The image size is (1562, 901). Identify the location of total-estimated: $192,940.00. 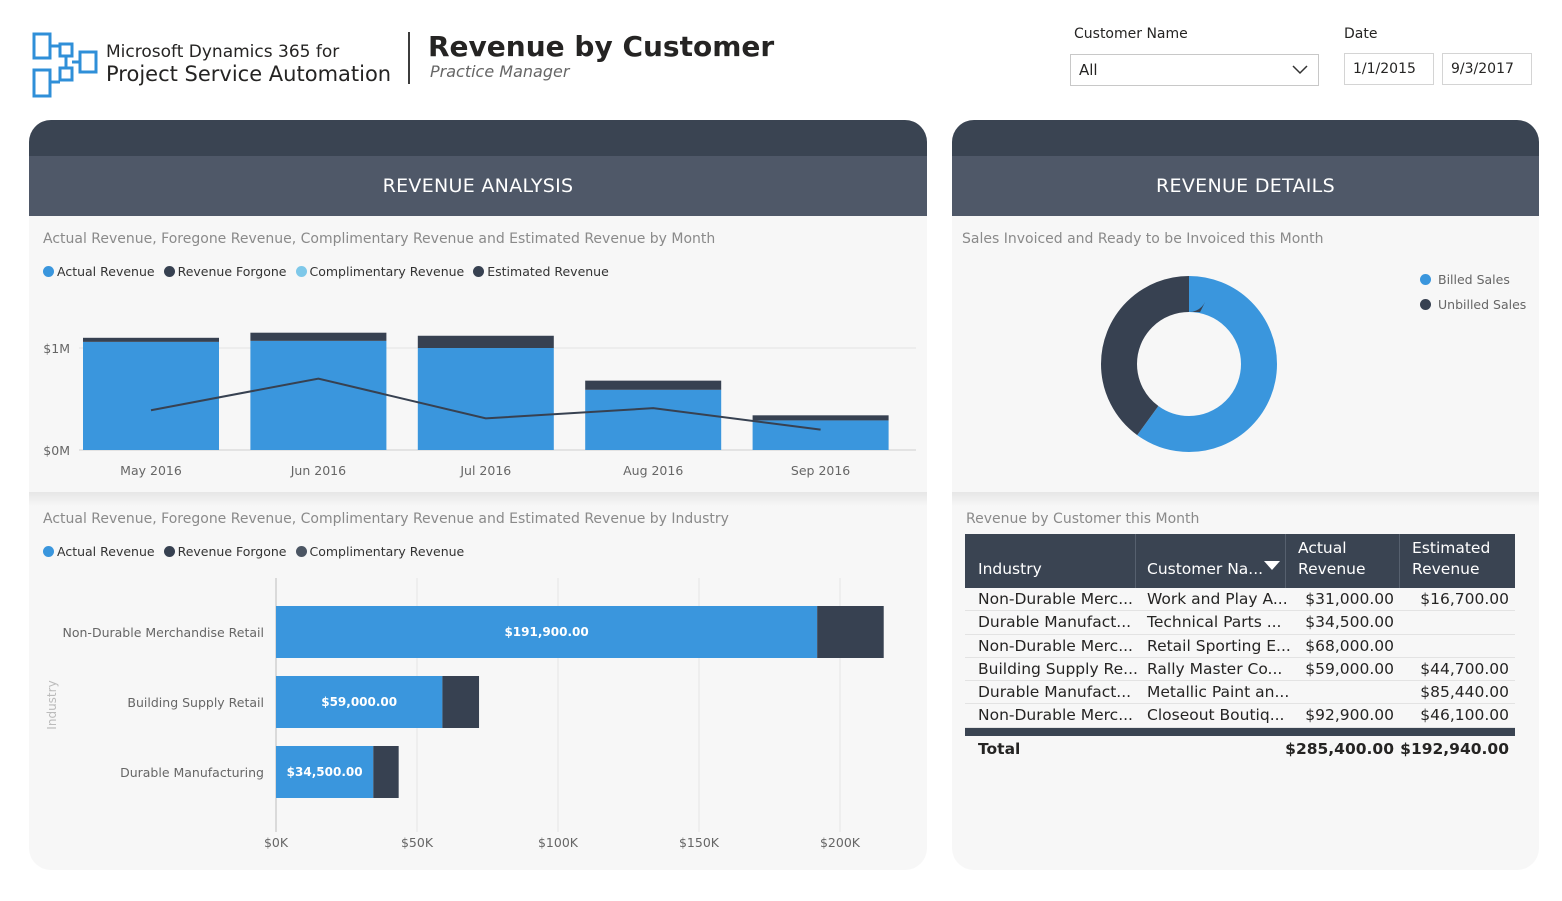
(1454, 748).